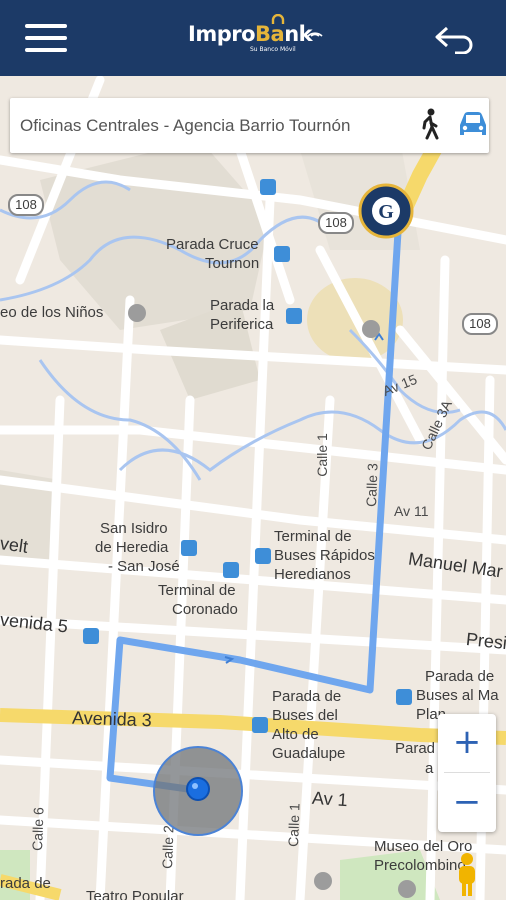 The image size is (506, 900). Describe the element at coordinates (242, 324) in the screenshot. I see `map-label: Periferica` at that location.